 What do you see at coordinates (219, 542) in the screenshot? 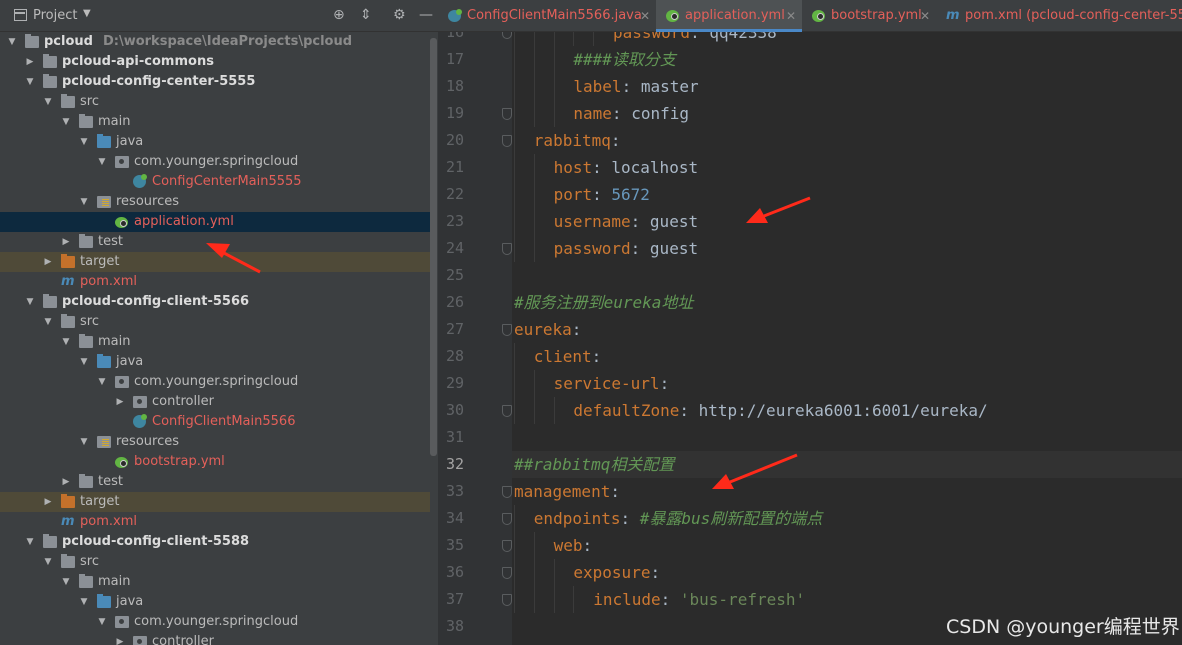
I see `tree-item: ▼ pcloud-config-client-5588` at bounding box center [219, 542].